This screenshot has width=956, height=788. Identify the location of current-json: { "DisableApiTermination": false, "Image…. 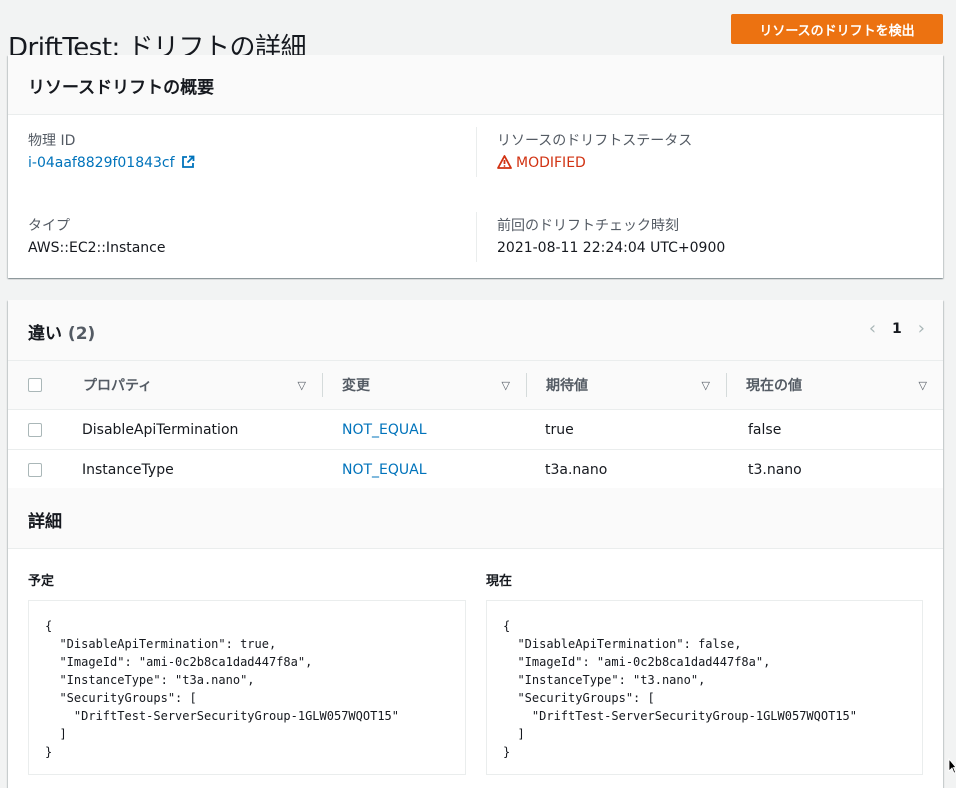
(704, 687).